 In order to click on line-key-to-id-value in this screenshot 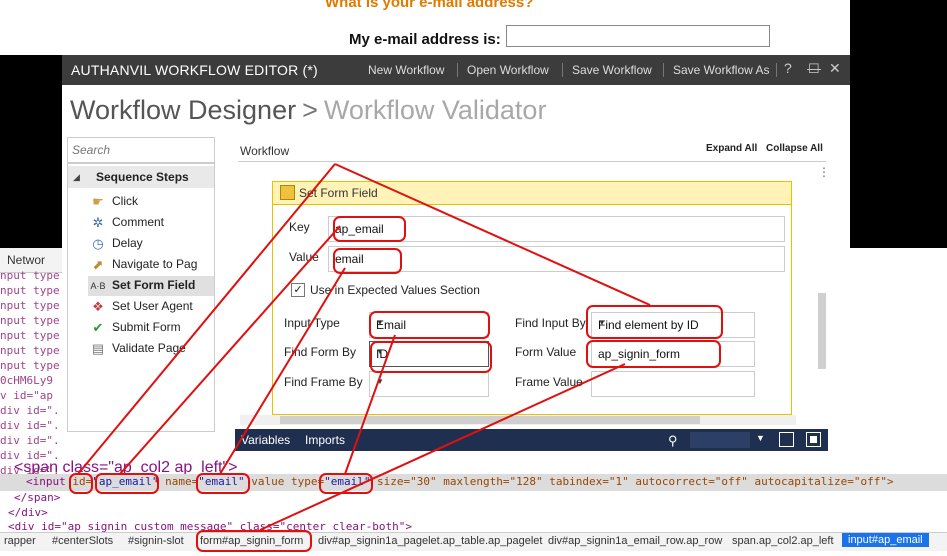, I will do `click(230, 350)`.